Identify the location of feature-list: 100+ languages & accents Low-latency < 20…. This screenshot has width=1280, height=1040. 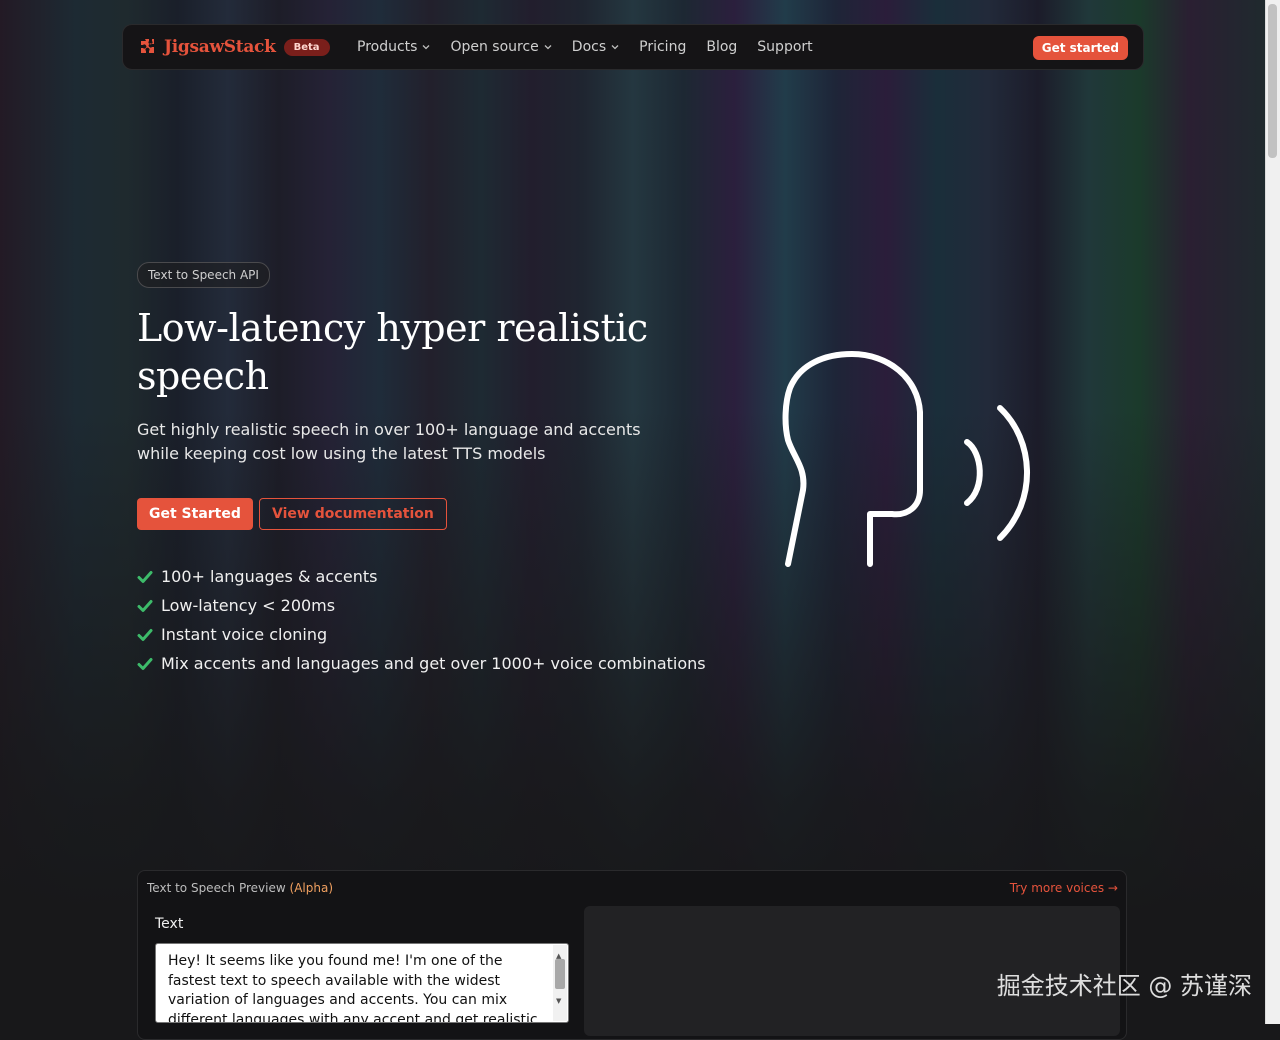
(421, 620).